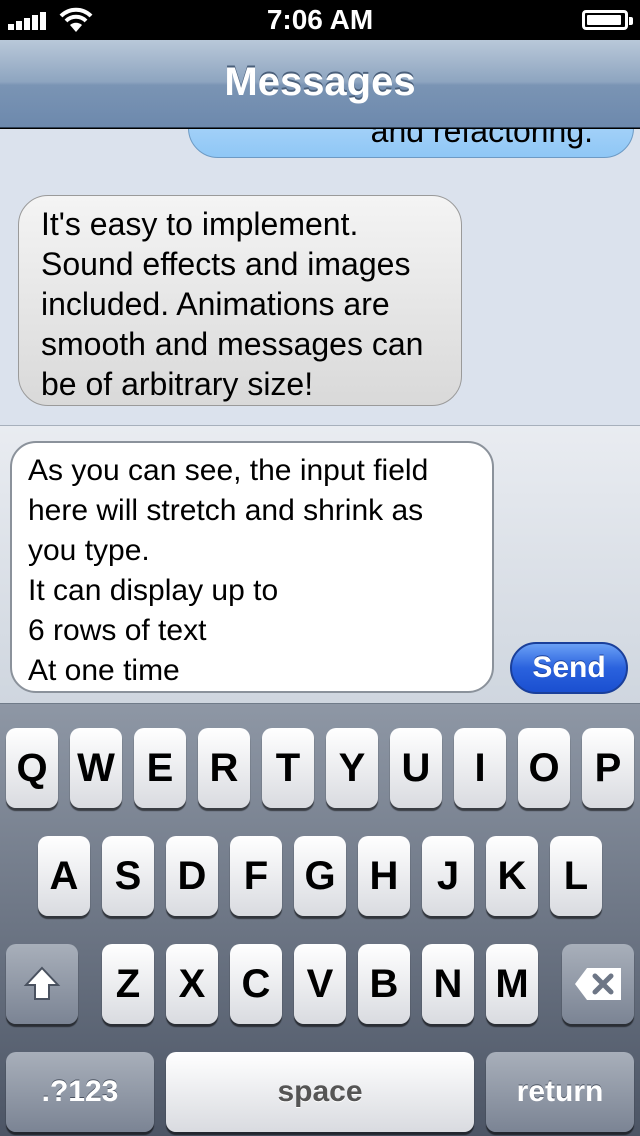 The height and width of the screenshot is (1136, 640). What do you see at coordinates (384, 984) in the screenshot?
I see `key-b: B` at bounding box center [384, 984].